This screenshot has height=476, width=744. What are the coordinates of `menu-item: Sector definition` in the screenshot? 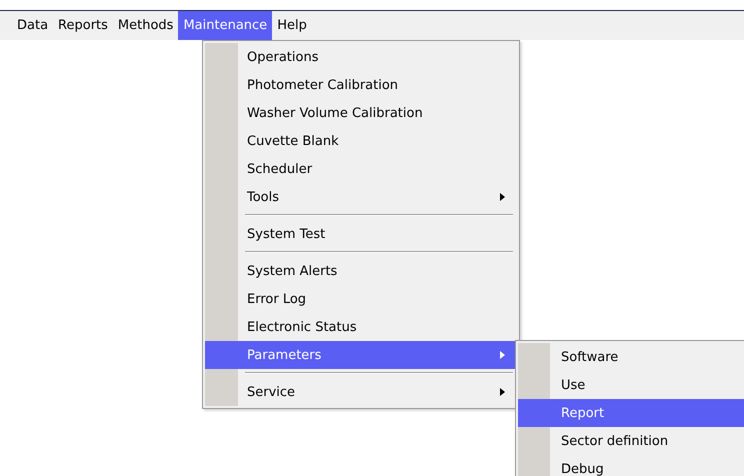 It's located at (631, 441).